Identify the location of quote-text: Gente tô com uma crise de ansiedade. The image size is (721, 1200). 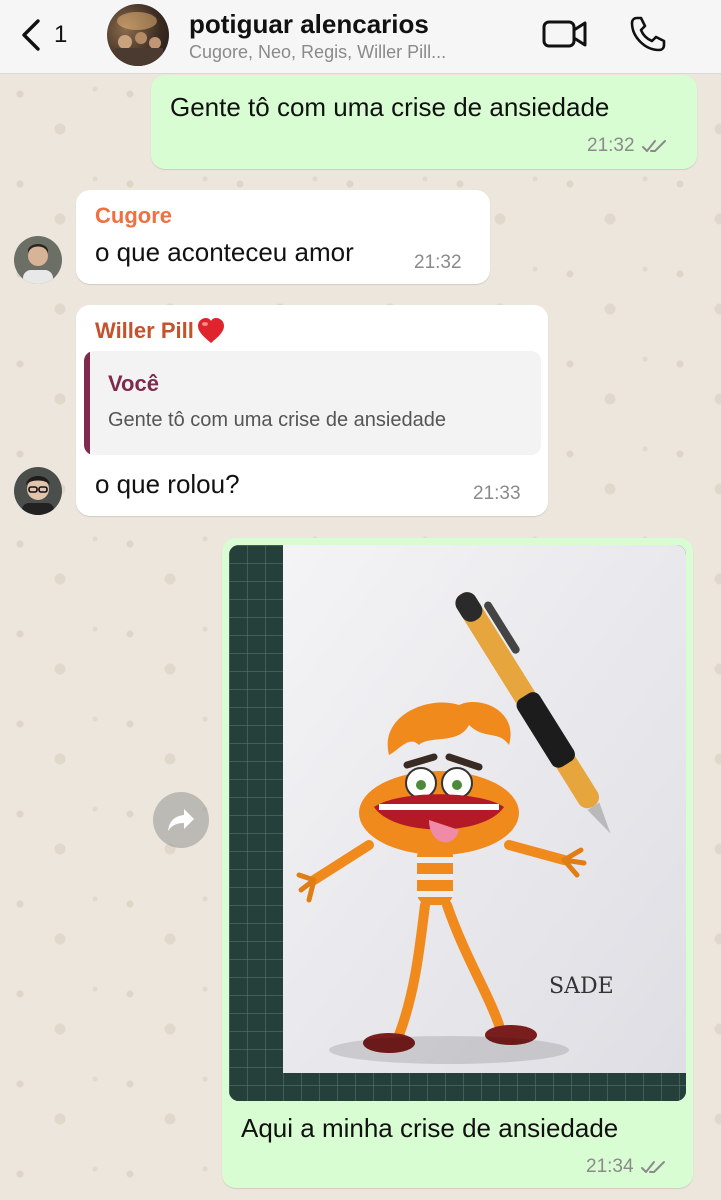
(277, 420).